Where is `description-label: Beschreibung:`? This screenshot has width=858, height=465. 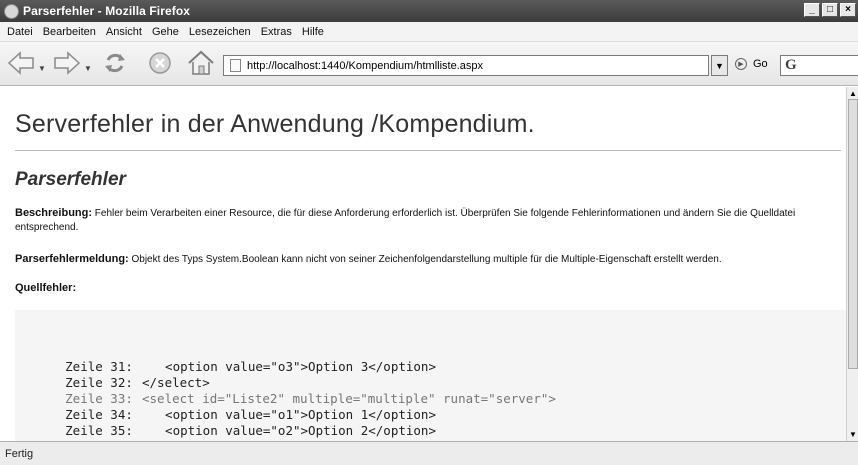
description-label: Beschreibung: is located at coordinates (54, 213).